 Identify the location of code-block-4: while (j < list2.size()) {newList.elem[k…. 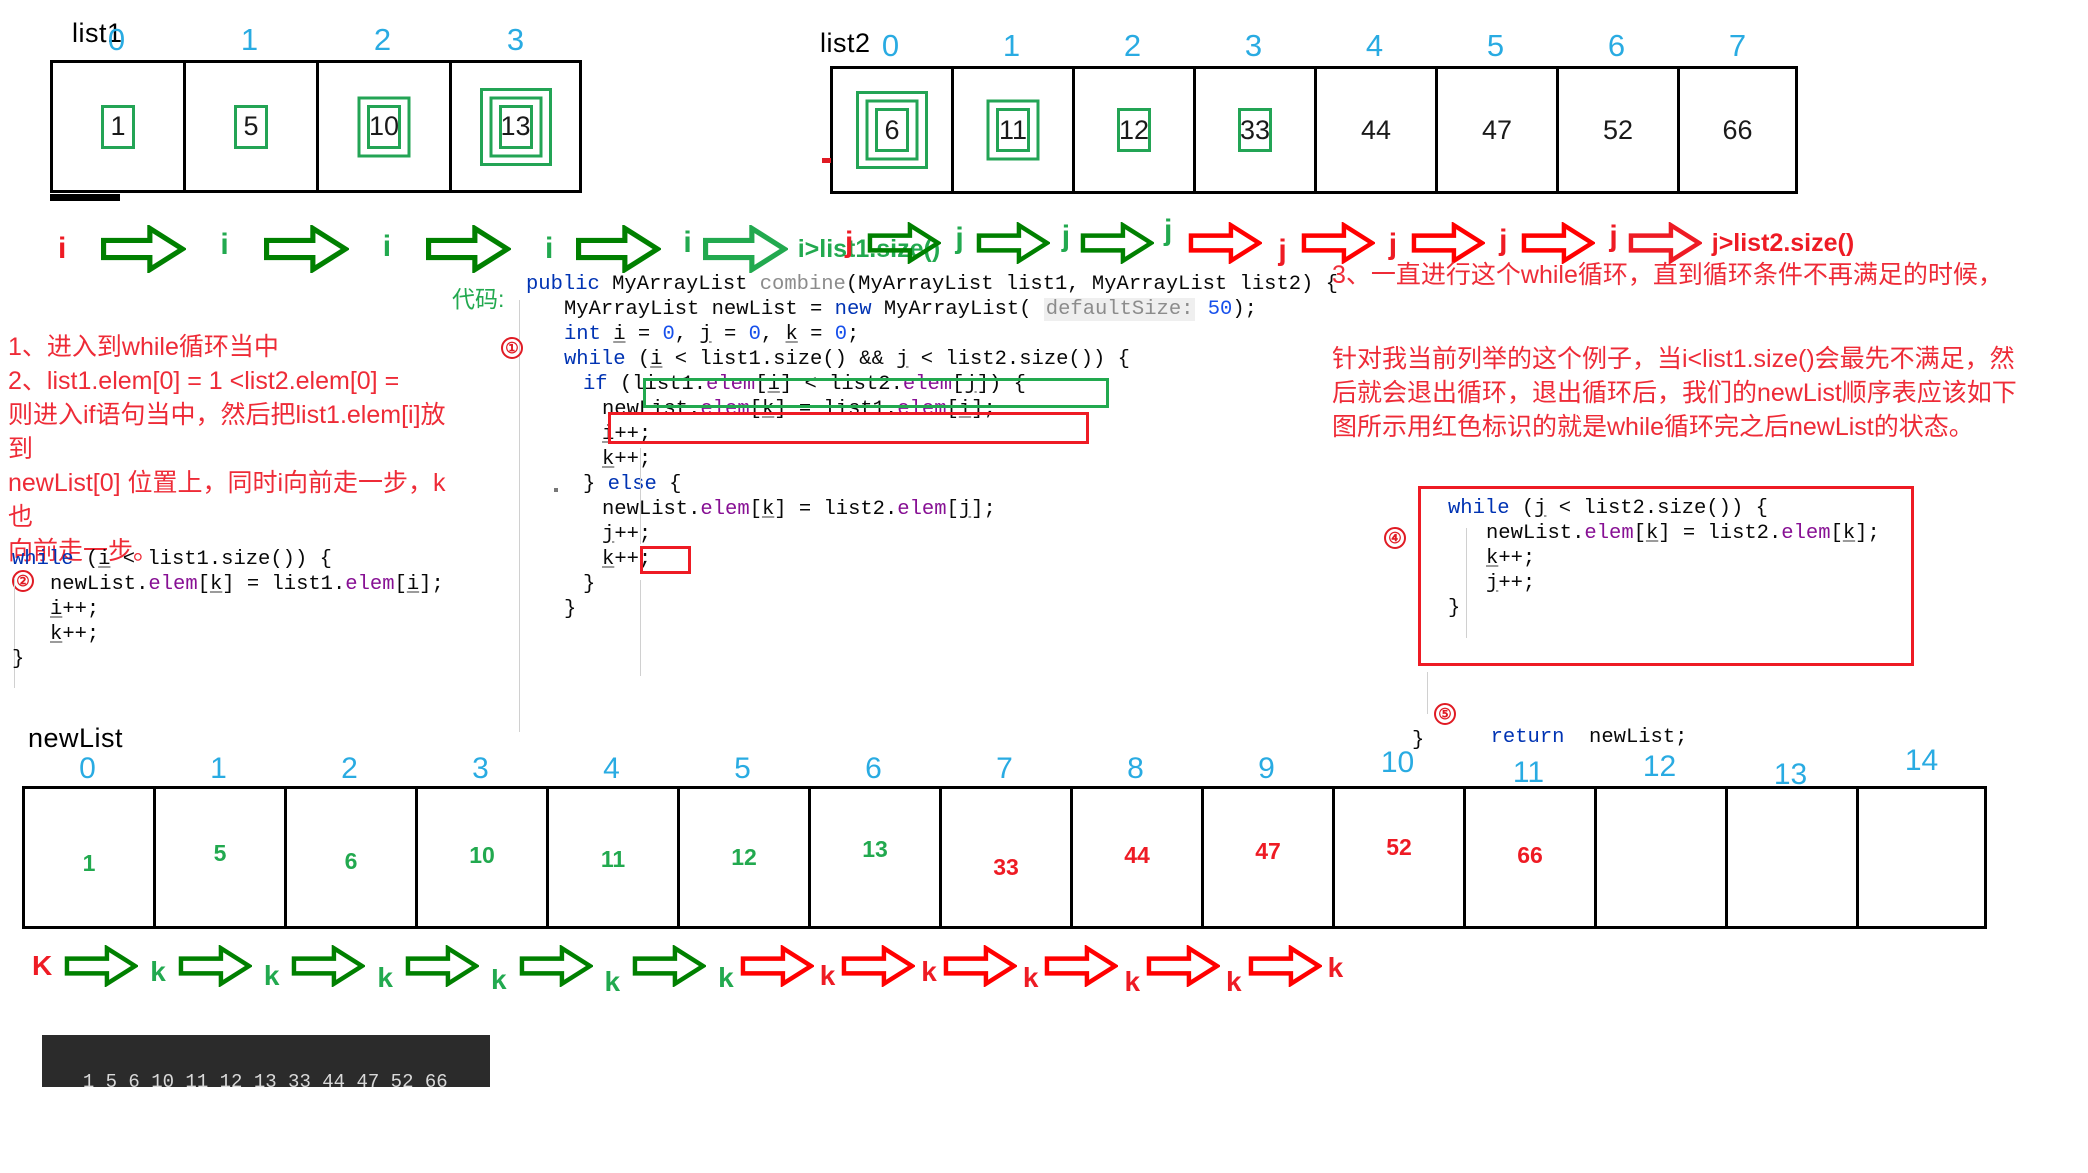
(1664, 558).